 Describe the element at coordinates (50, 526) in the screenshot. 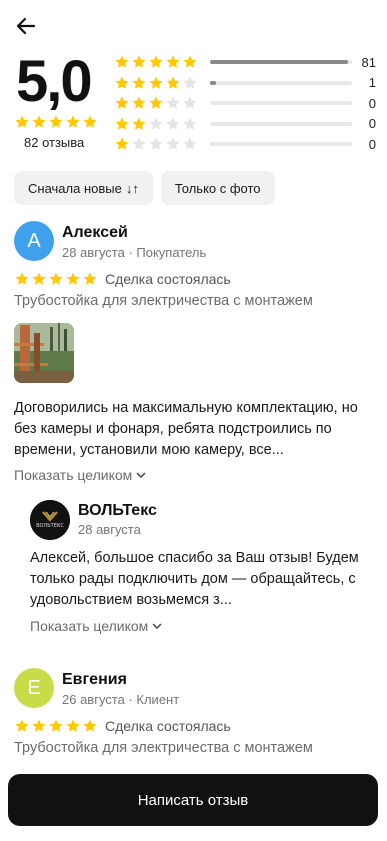

I see `seller-logo-text: ВОЛЬТЕКС` at that location.